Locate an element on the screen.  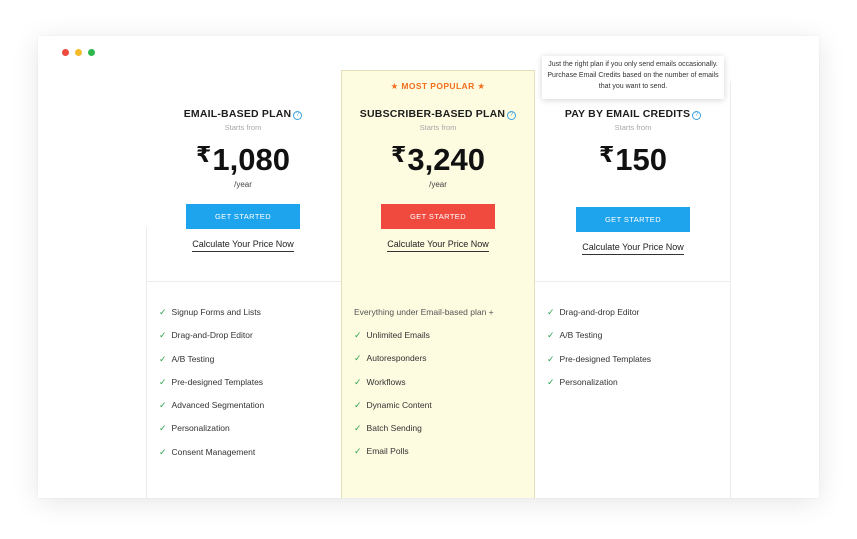
feature-item: ✓ Dynamic Content is located at coordinates (393, 404).